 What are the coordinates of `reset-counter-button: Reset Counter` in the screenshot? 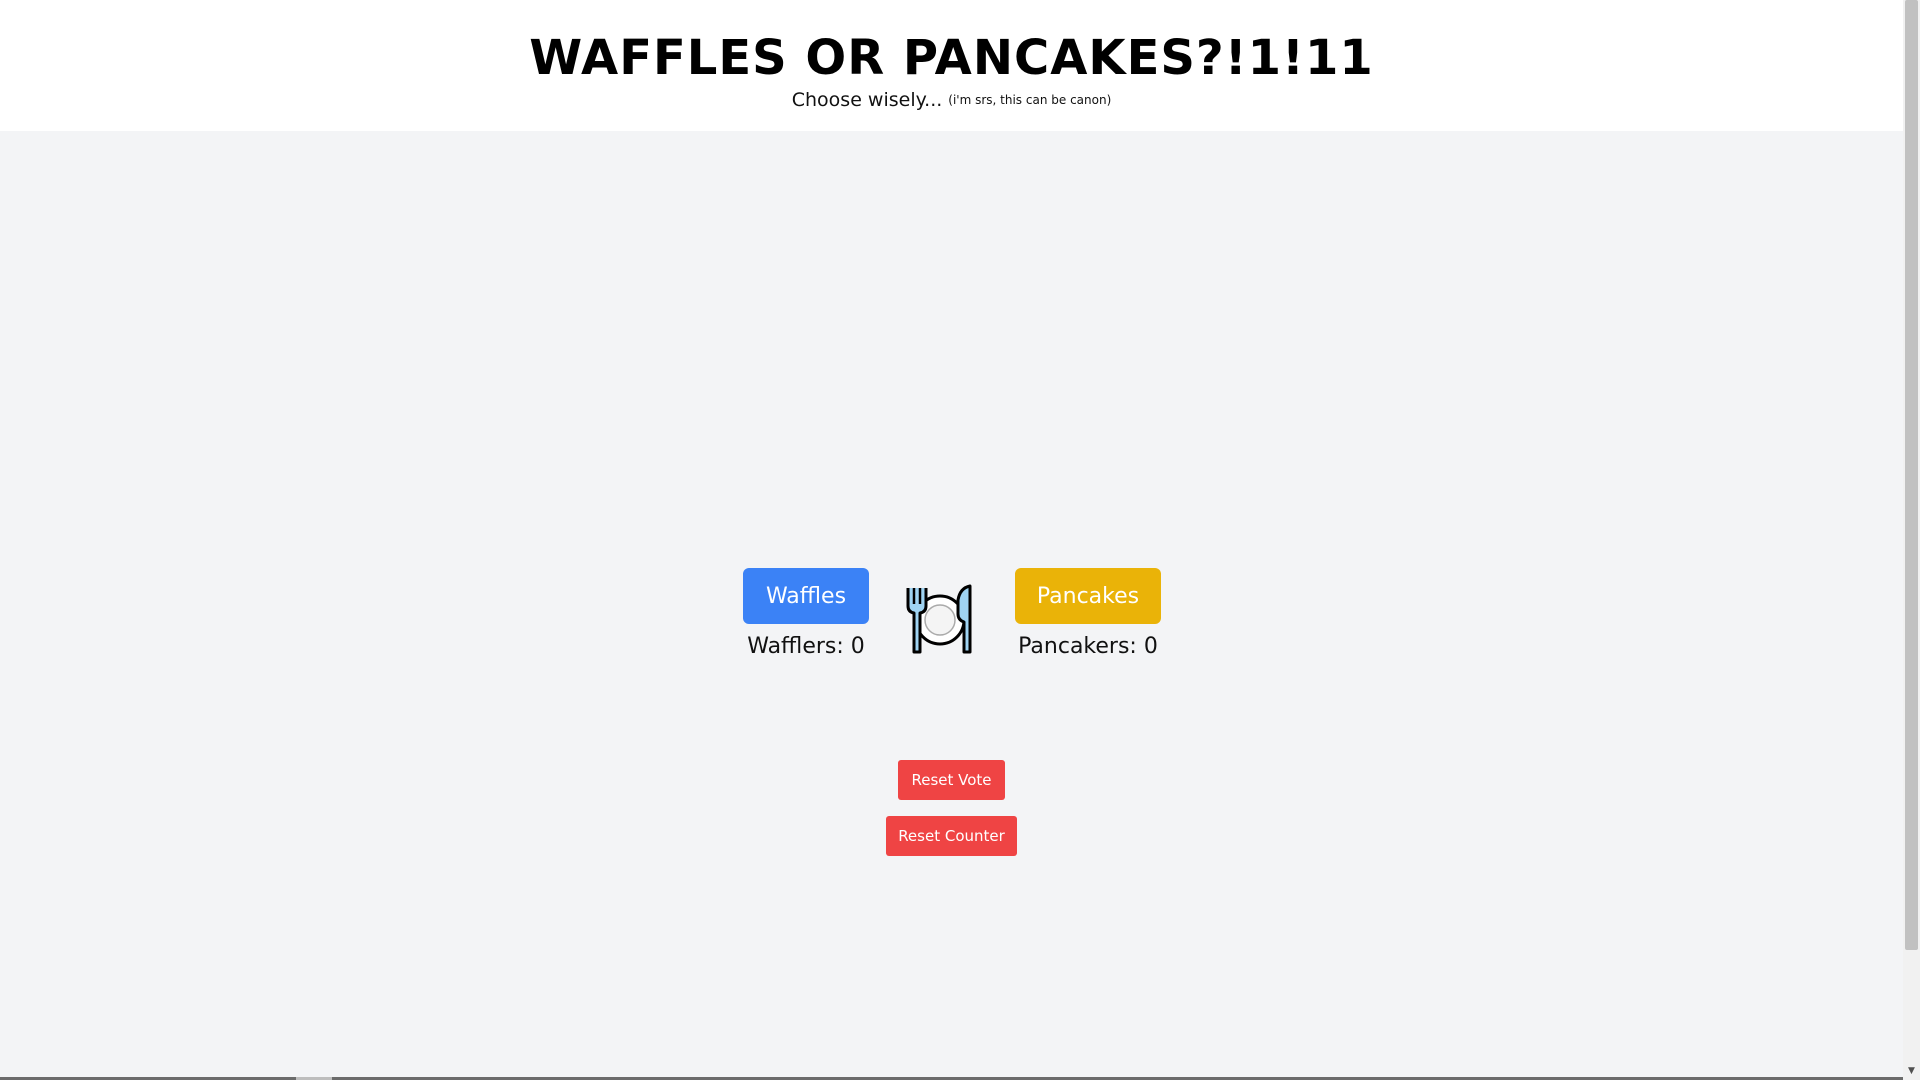 It's located at (951, 836).